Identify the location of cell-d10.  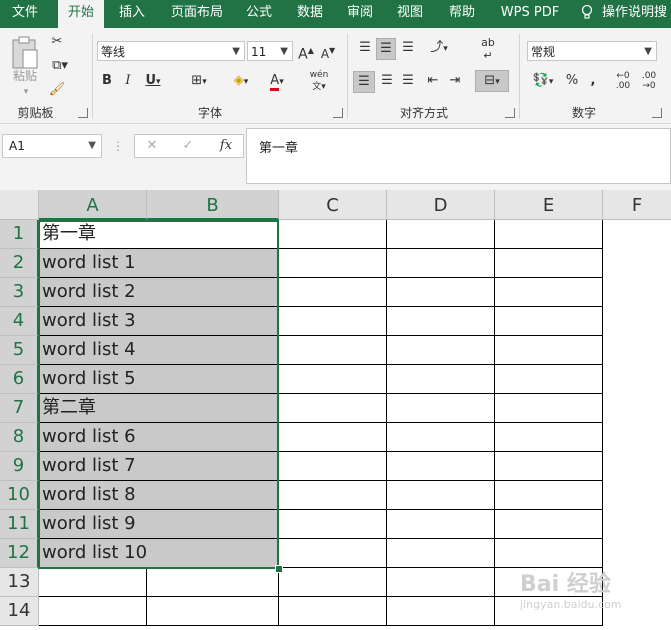
(441, 495).